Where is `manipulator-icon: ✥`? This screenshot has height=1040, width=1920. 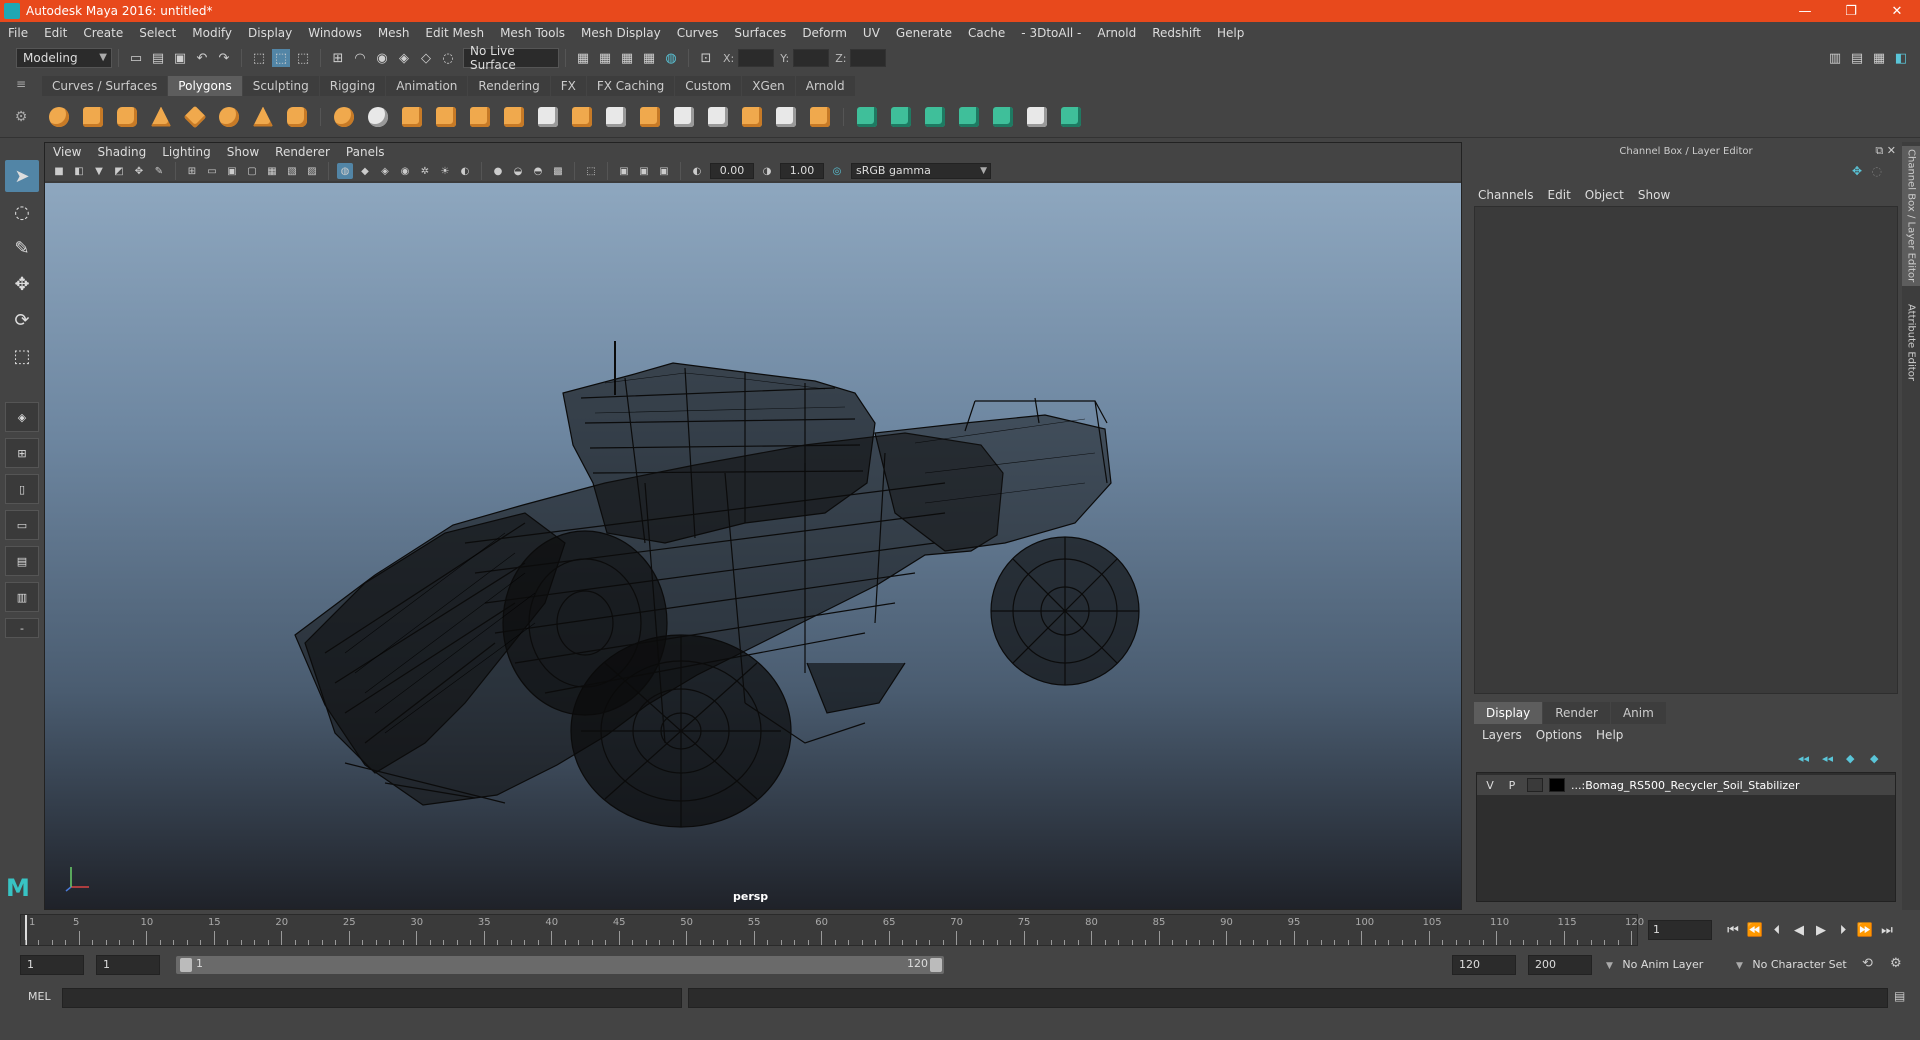
manipulator-icon: ✥ is located at coordinates (1857, 171).